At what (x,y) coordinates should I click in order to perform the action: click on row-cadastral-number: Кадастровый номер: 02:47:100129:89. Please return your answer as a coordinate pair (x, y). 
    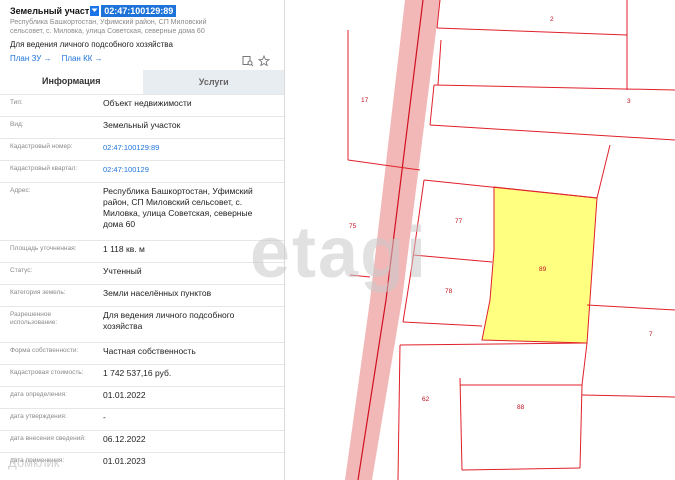
    Looking at the image, I should click on (142, 149).